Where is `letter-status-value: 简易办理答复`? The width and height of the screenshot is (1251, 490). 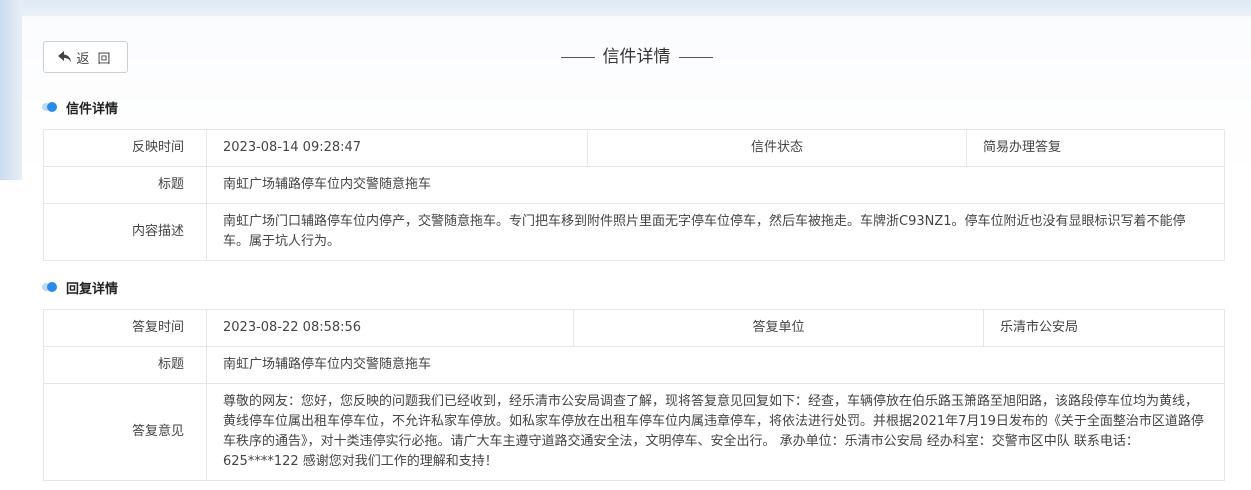
letter-status-value: 简易办理答复 is located at coordinates (1095, 148).